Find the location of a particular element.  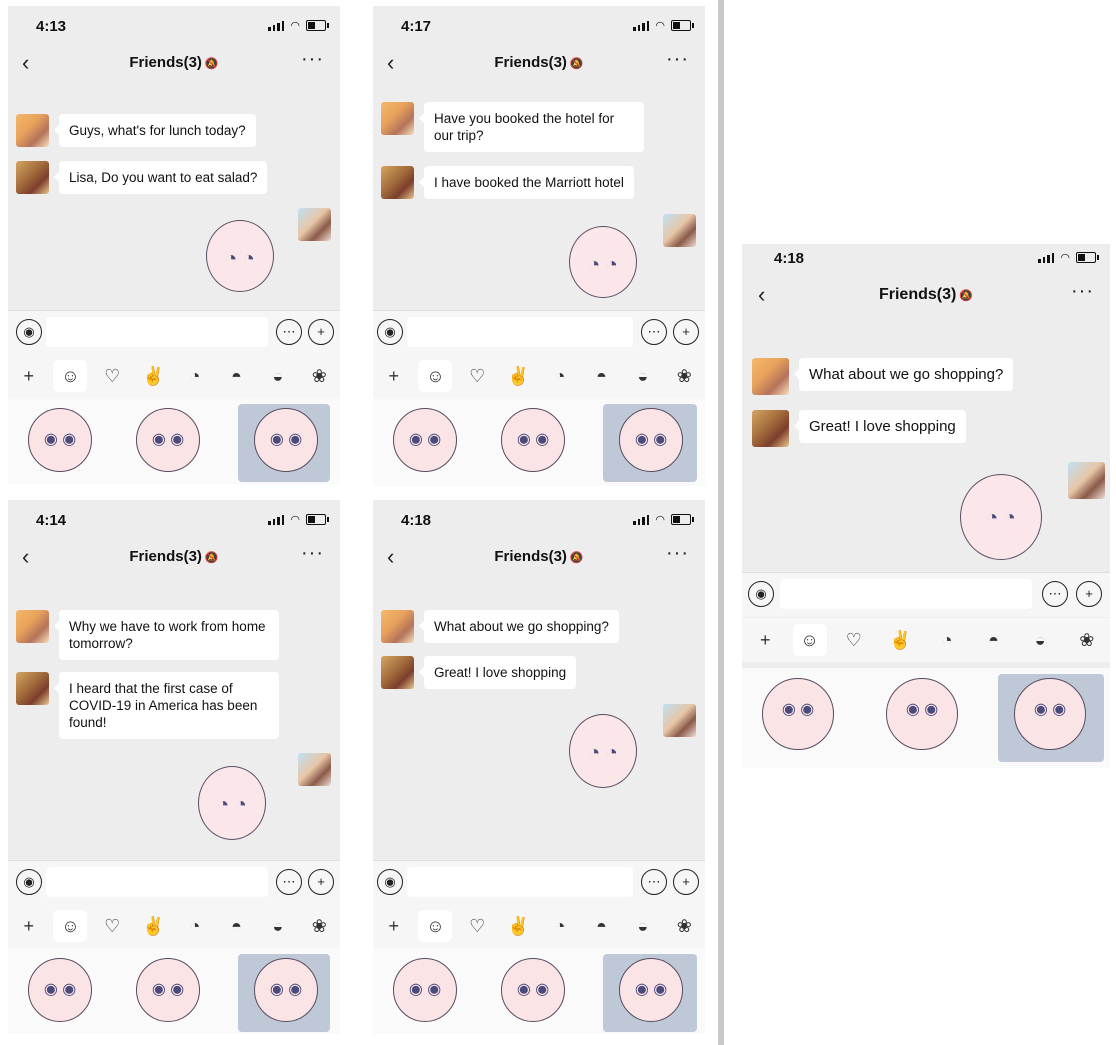

message-bubble: Guys, what's for lunch today? is located at coordinates (155, 130).